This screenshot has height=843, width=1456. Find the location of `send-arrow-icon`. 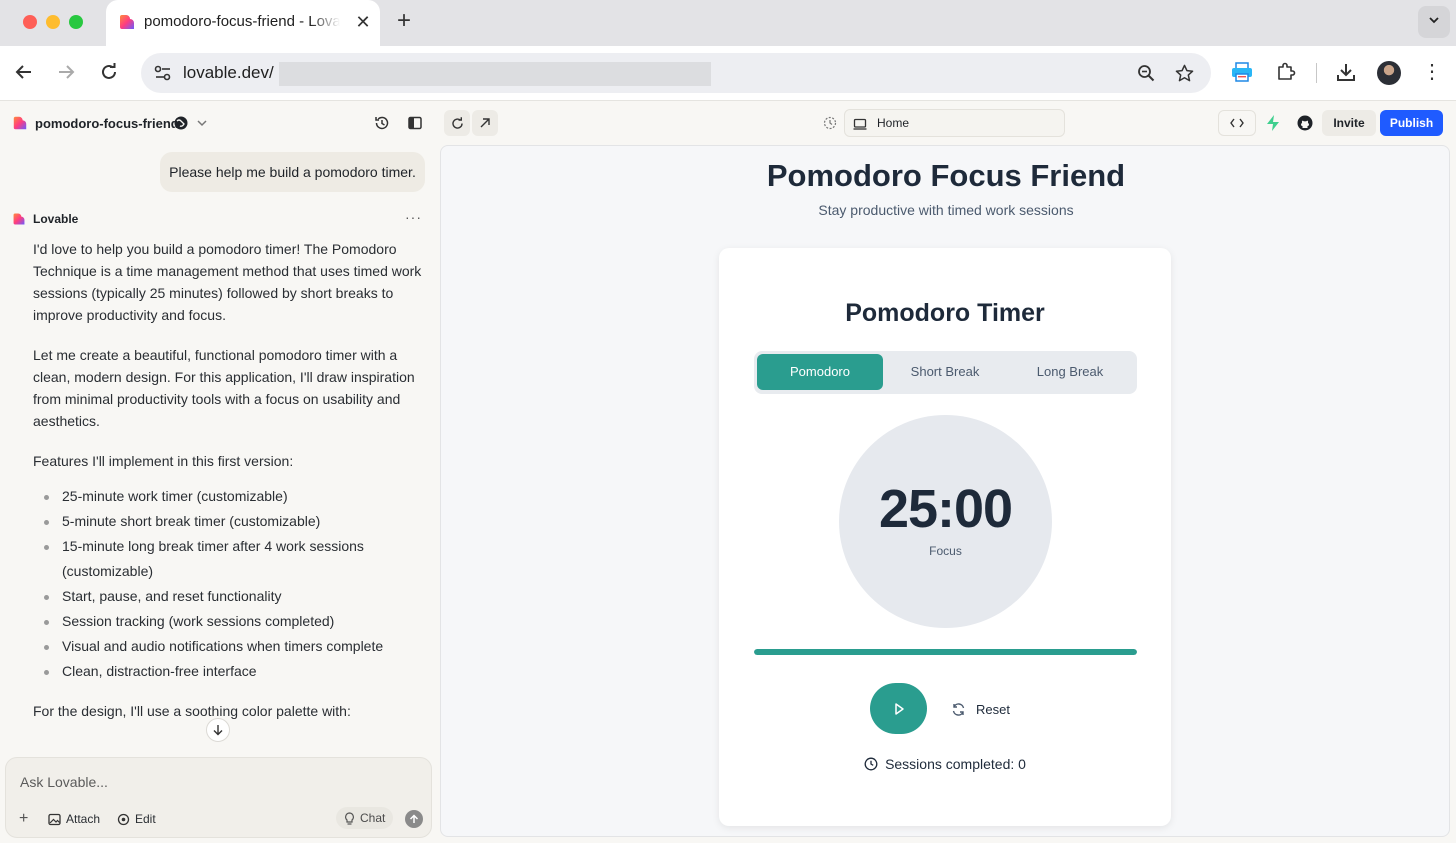

send-arrow-icon is located at coordinates (414, 819).